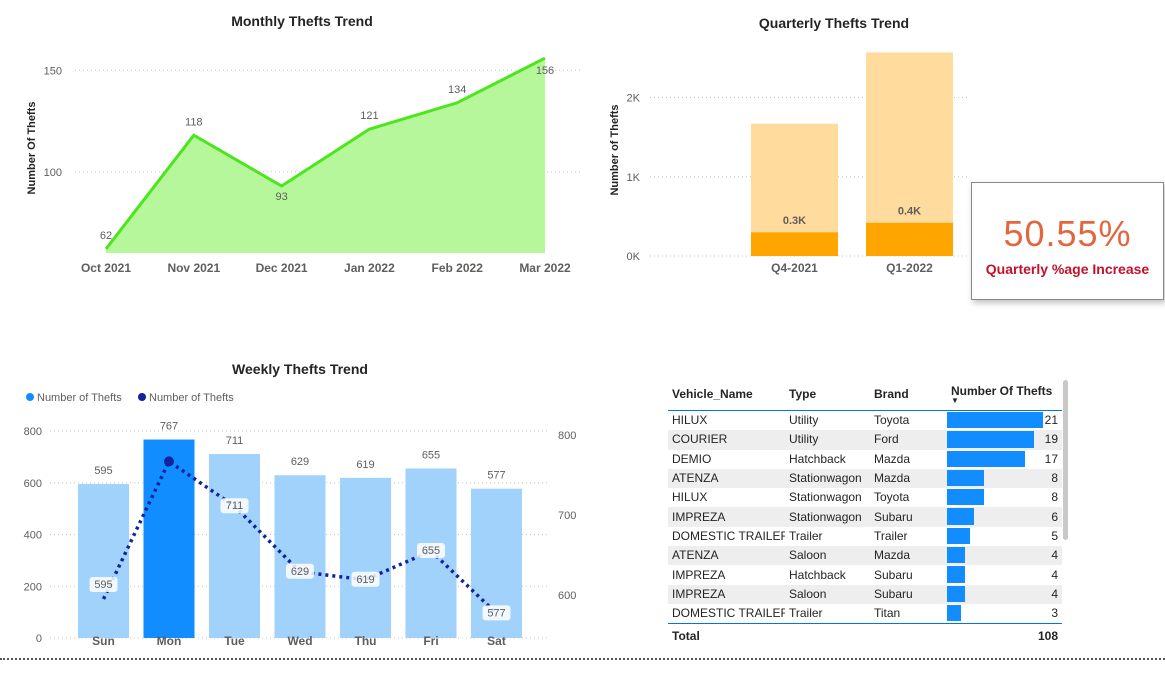 The height and width of the screenshot is (680, 1165). I want to click on cell-vehicle-name: DEMIO, so click(692, 458).